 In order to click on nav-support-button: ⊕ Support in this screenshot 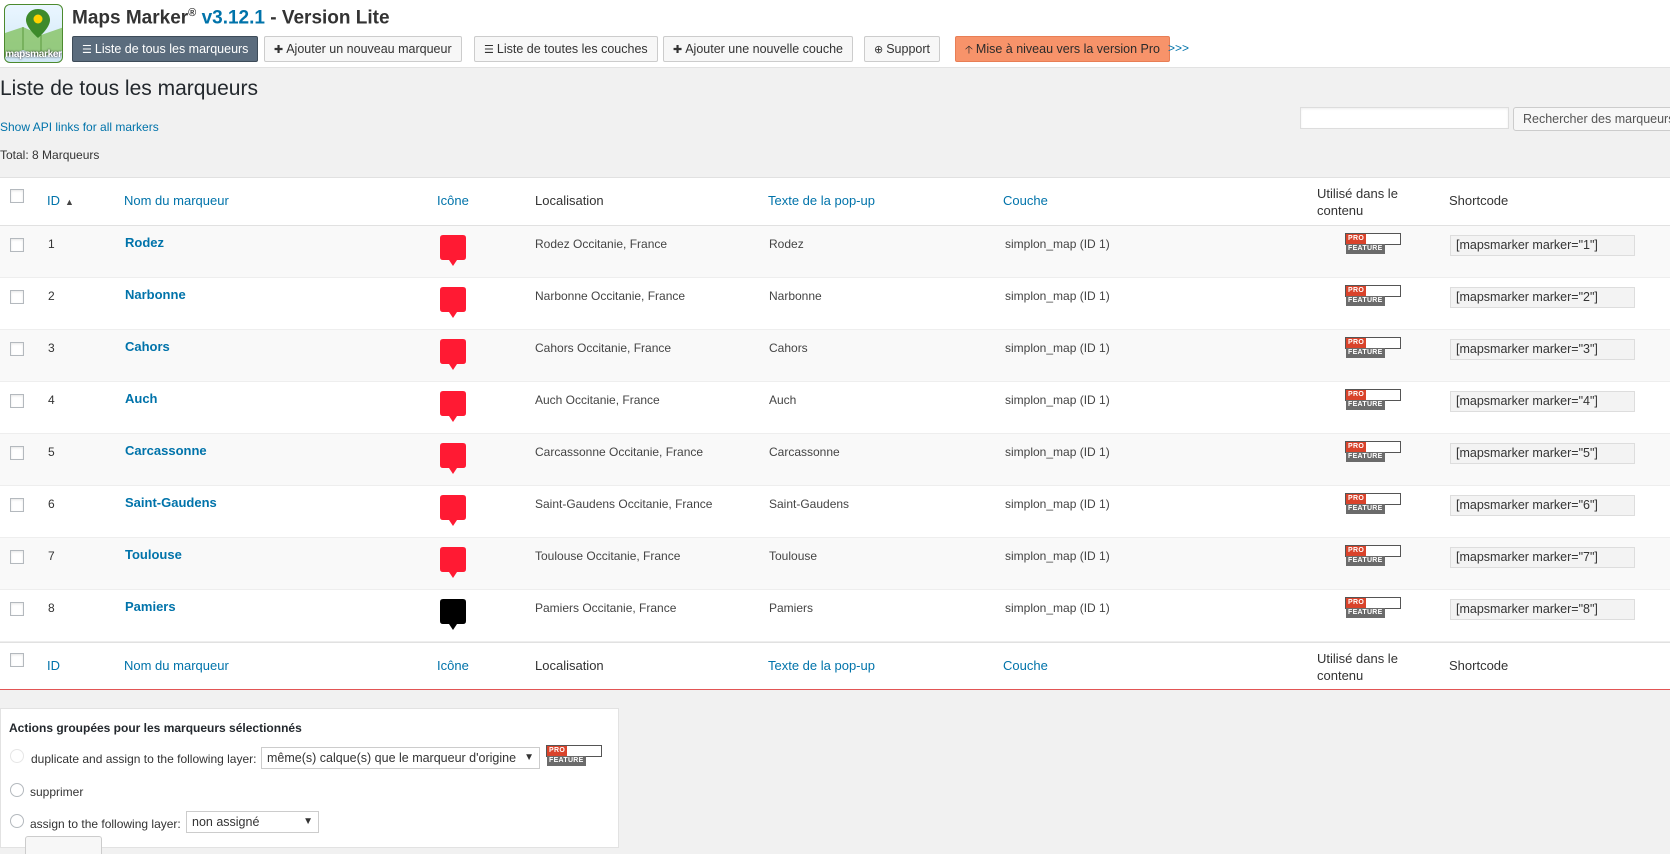, I will do `click(902, 49)`.